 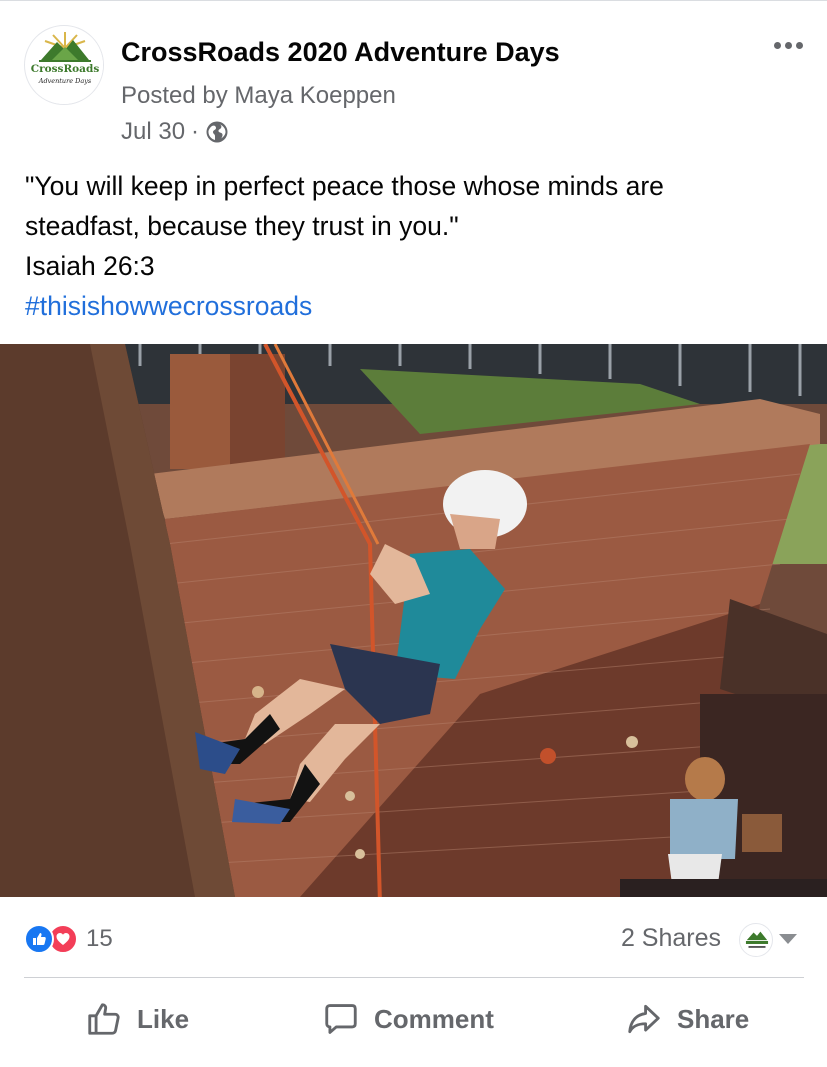 I want to click on like-button: Like, so click(x=137, y=1019).